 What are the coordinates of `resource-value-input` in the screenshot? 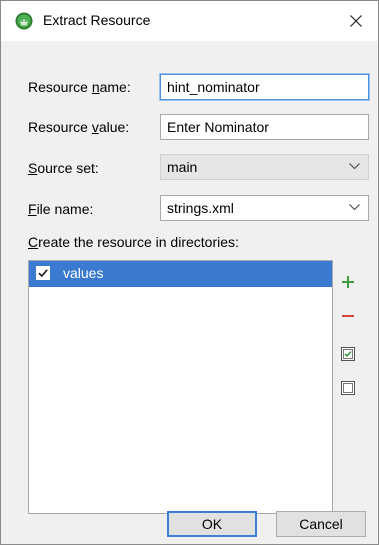 It's located at (264, 127).